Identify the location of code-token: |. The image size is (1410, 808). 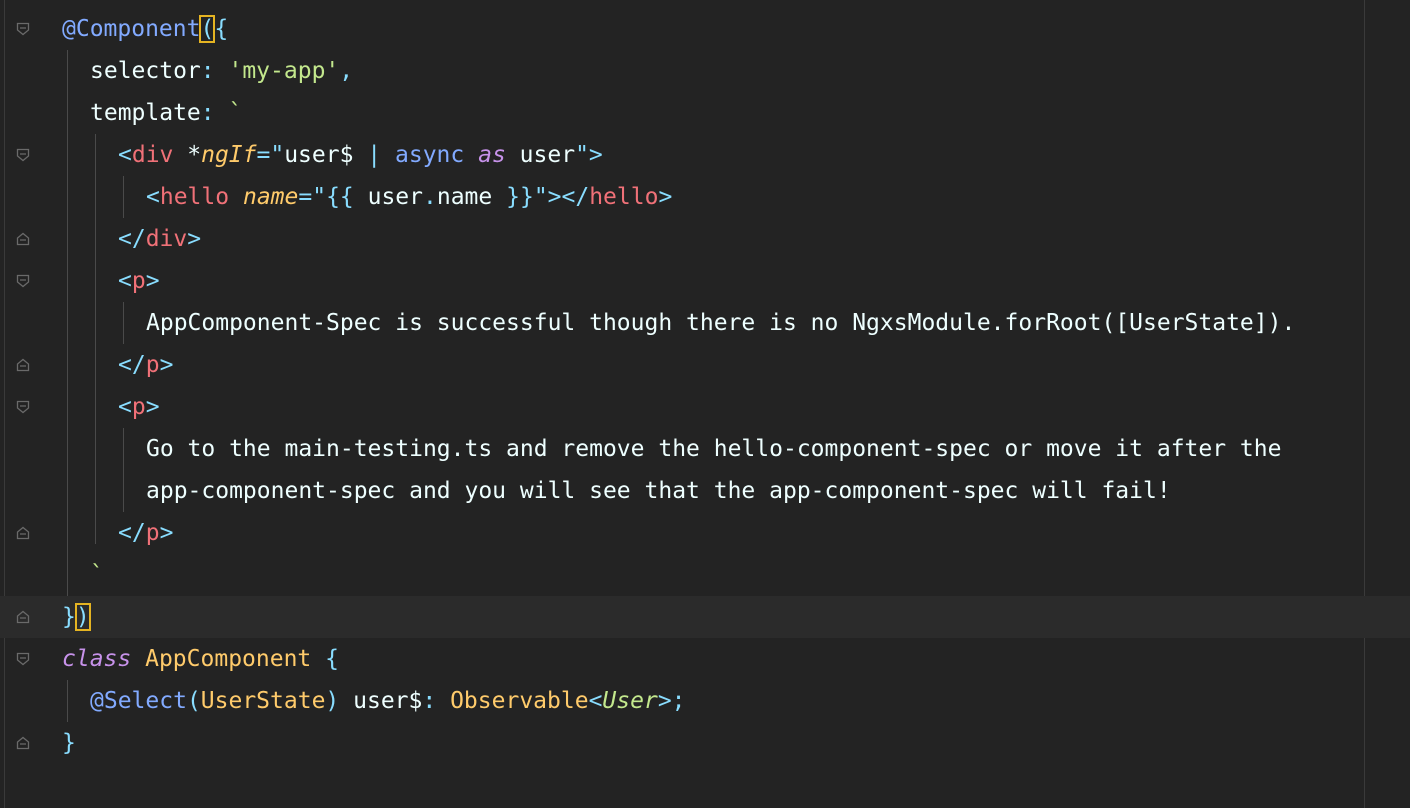
(381, 155).